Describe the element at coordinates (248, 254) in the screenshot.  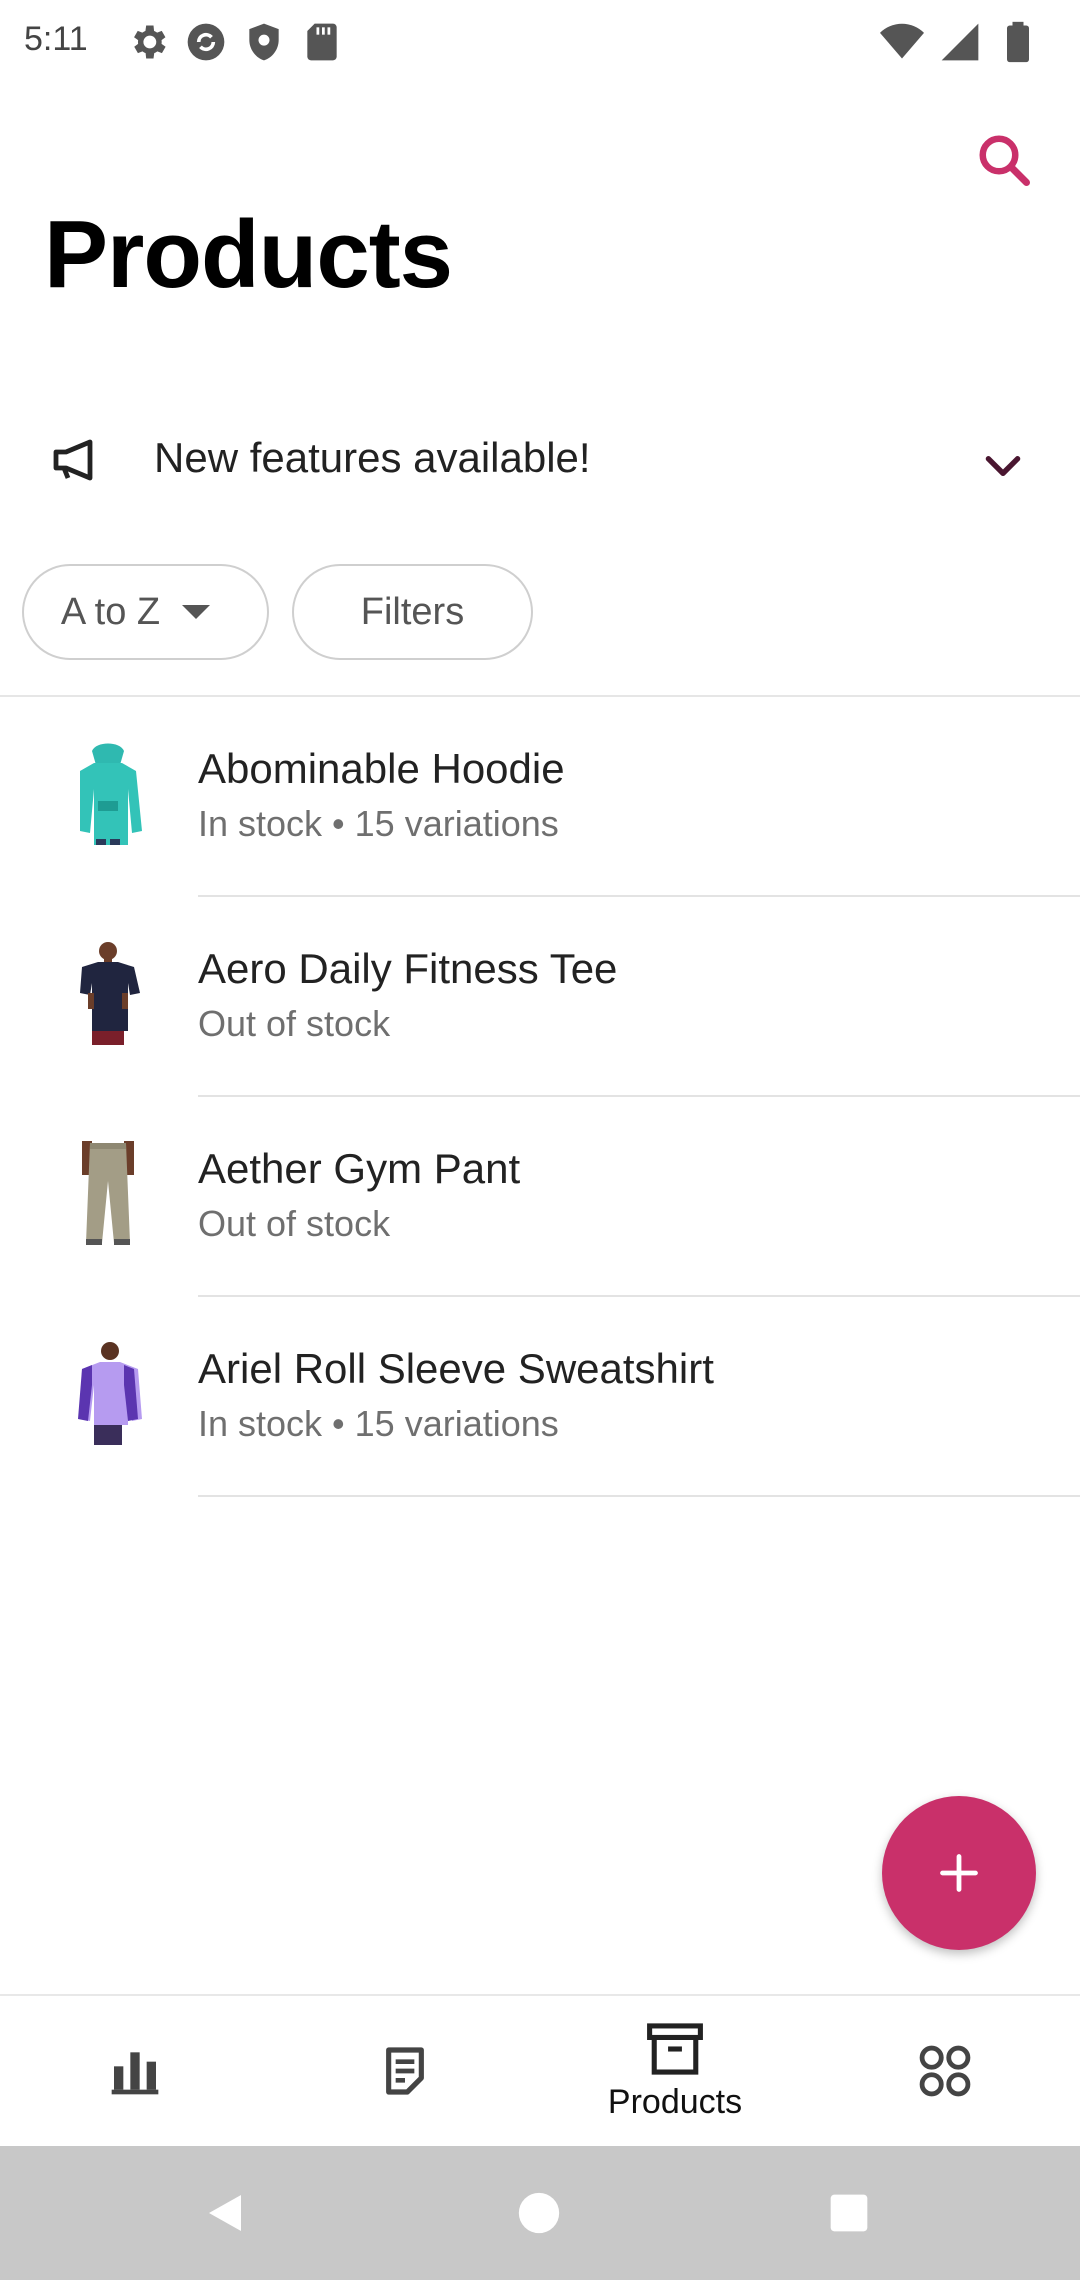
I see `page-title: Products` at that location.